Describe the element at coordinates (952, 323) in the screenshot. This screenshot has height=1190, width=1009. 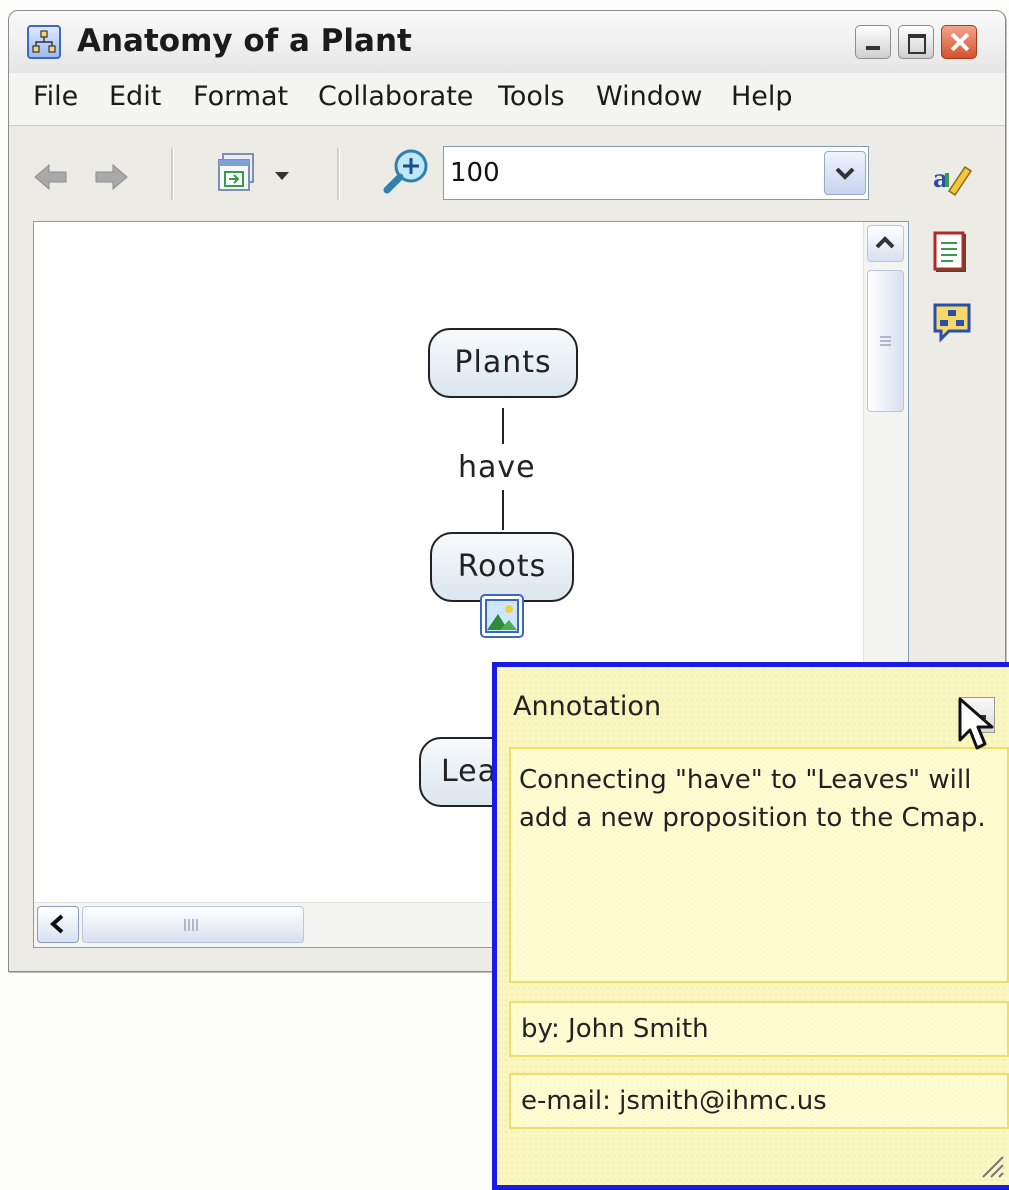
I see `annotation-icon` at that location.